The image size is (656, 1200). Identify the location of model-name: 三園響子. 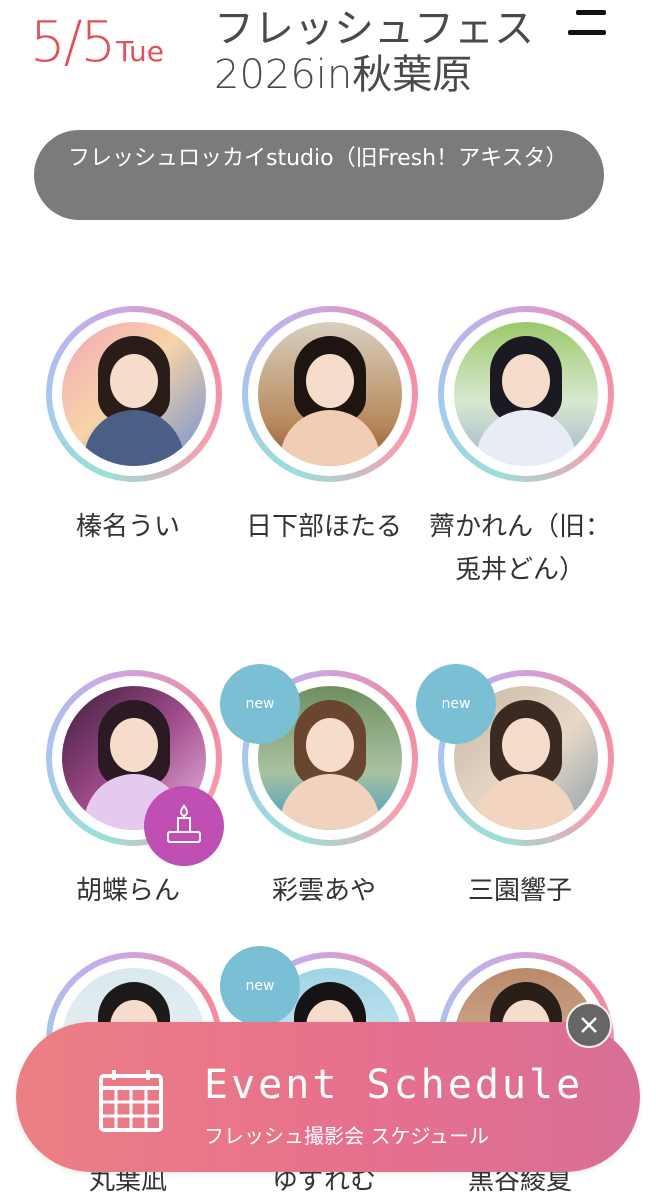
(520, 891).